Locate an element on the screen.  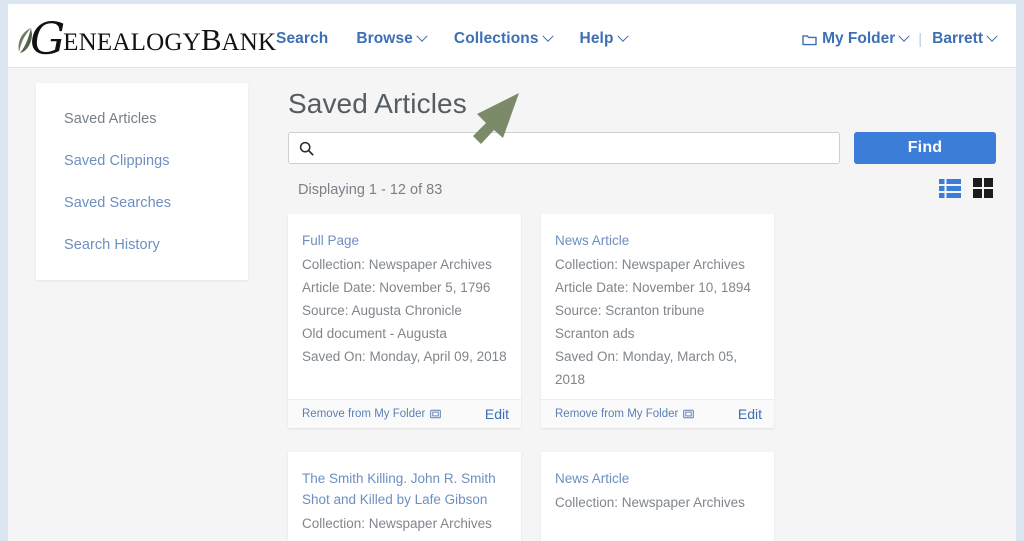
card-detail-line: Old document - Augusta is located at coordinates (374, 333).